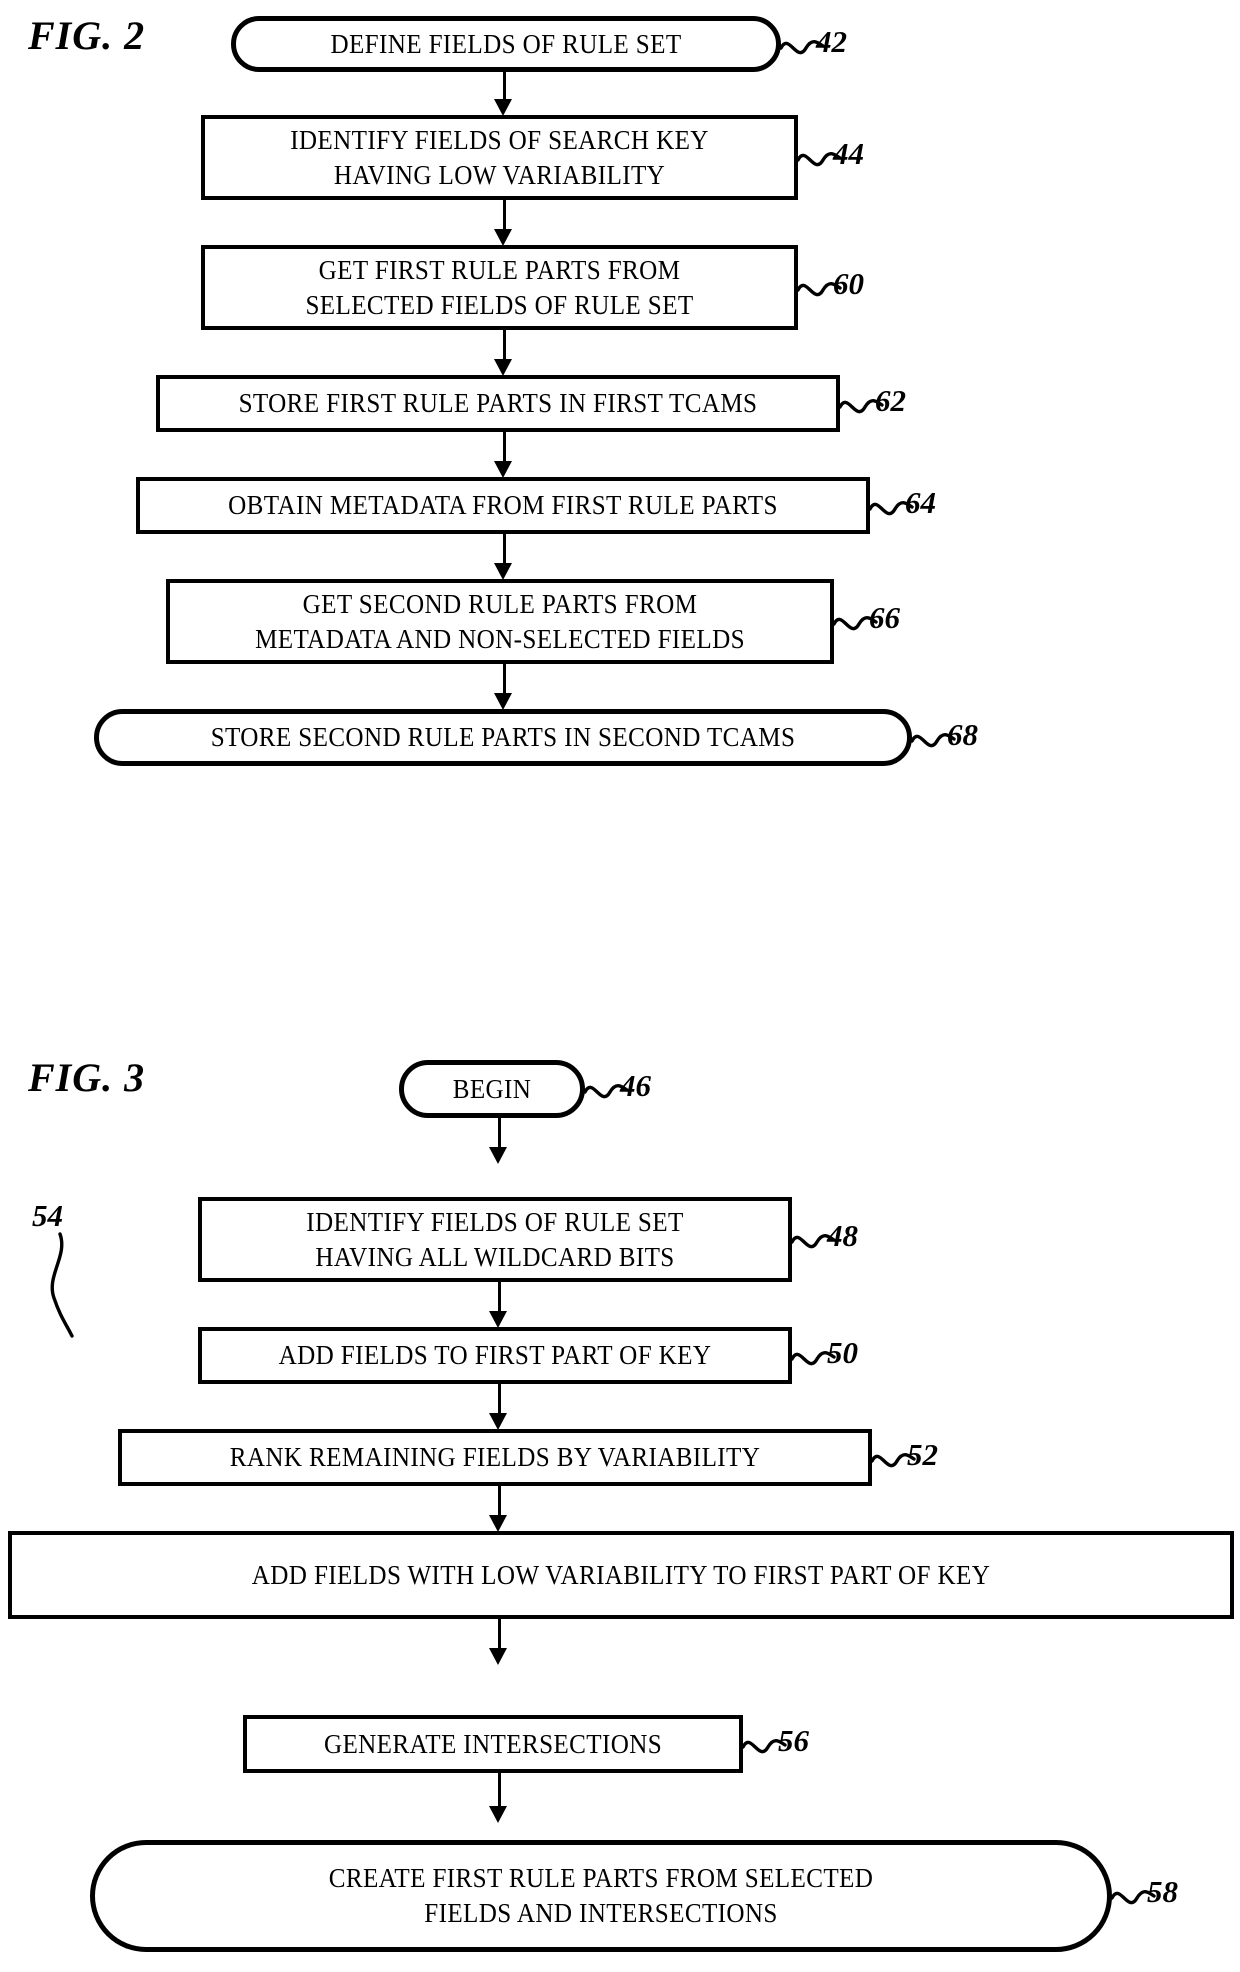 This screenshot has width=1240, height=1972. I want to click on flow-node-60-label-line-1: GET FIRST RULE PARTS FROM, so click(499, 269).